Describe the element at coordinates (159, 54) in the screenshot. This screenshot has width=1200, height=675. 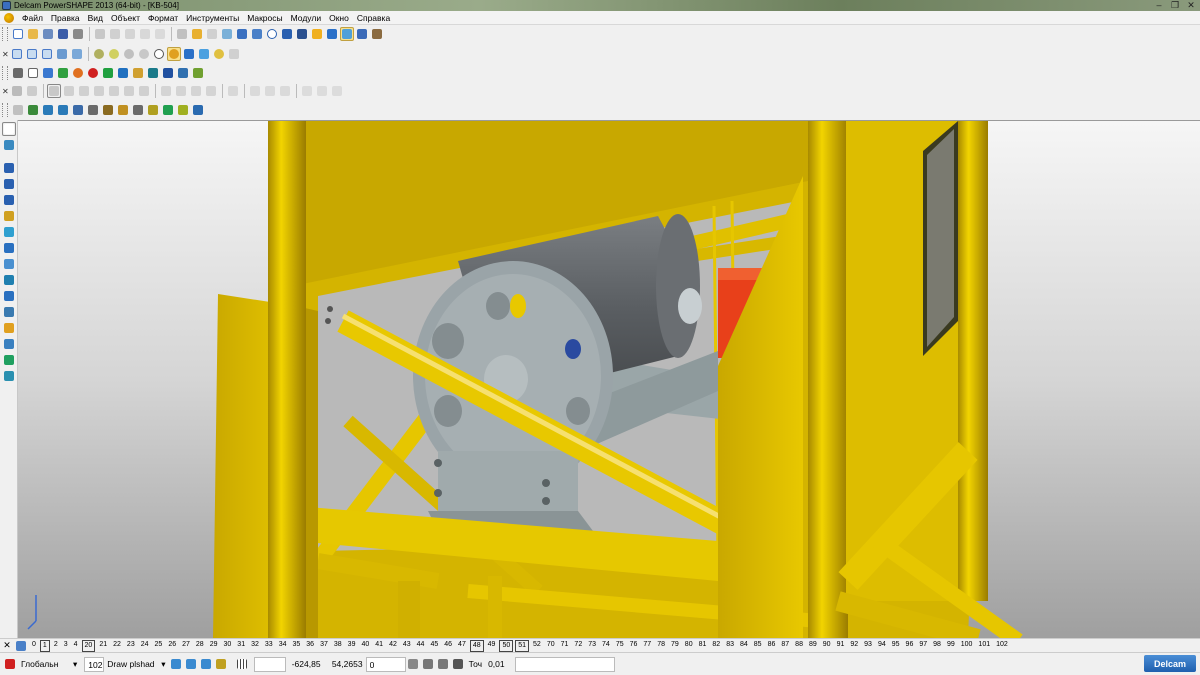
I see `globe-icon` at that location.